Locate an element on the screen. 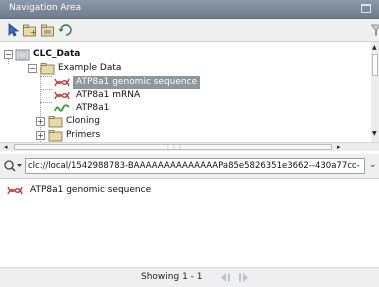 The height and width of the screenshot is (287, 379). tree-item-atp8a1: ATP8a1 is located at coordinates (185, 108).